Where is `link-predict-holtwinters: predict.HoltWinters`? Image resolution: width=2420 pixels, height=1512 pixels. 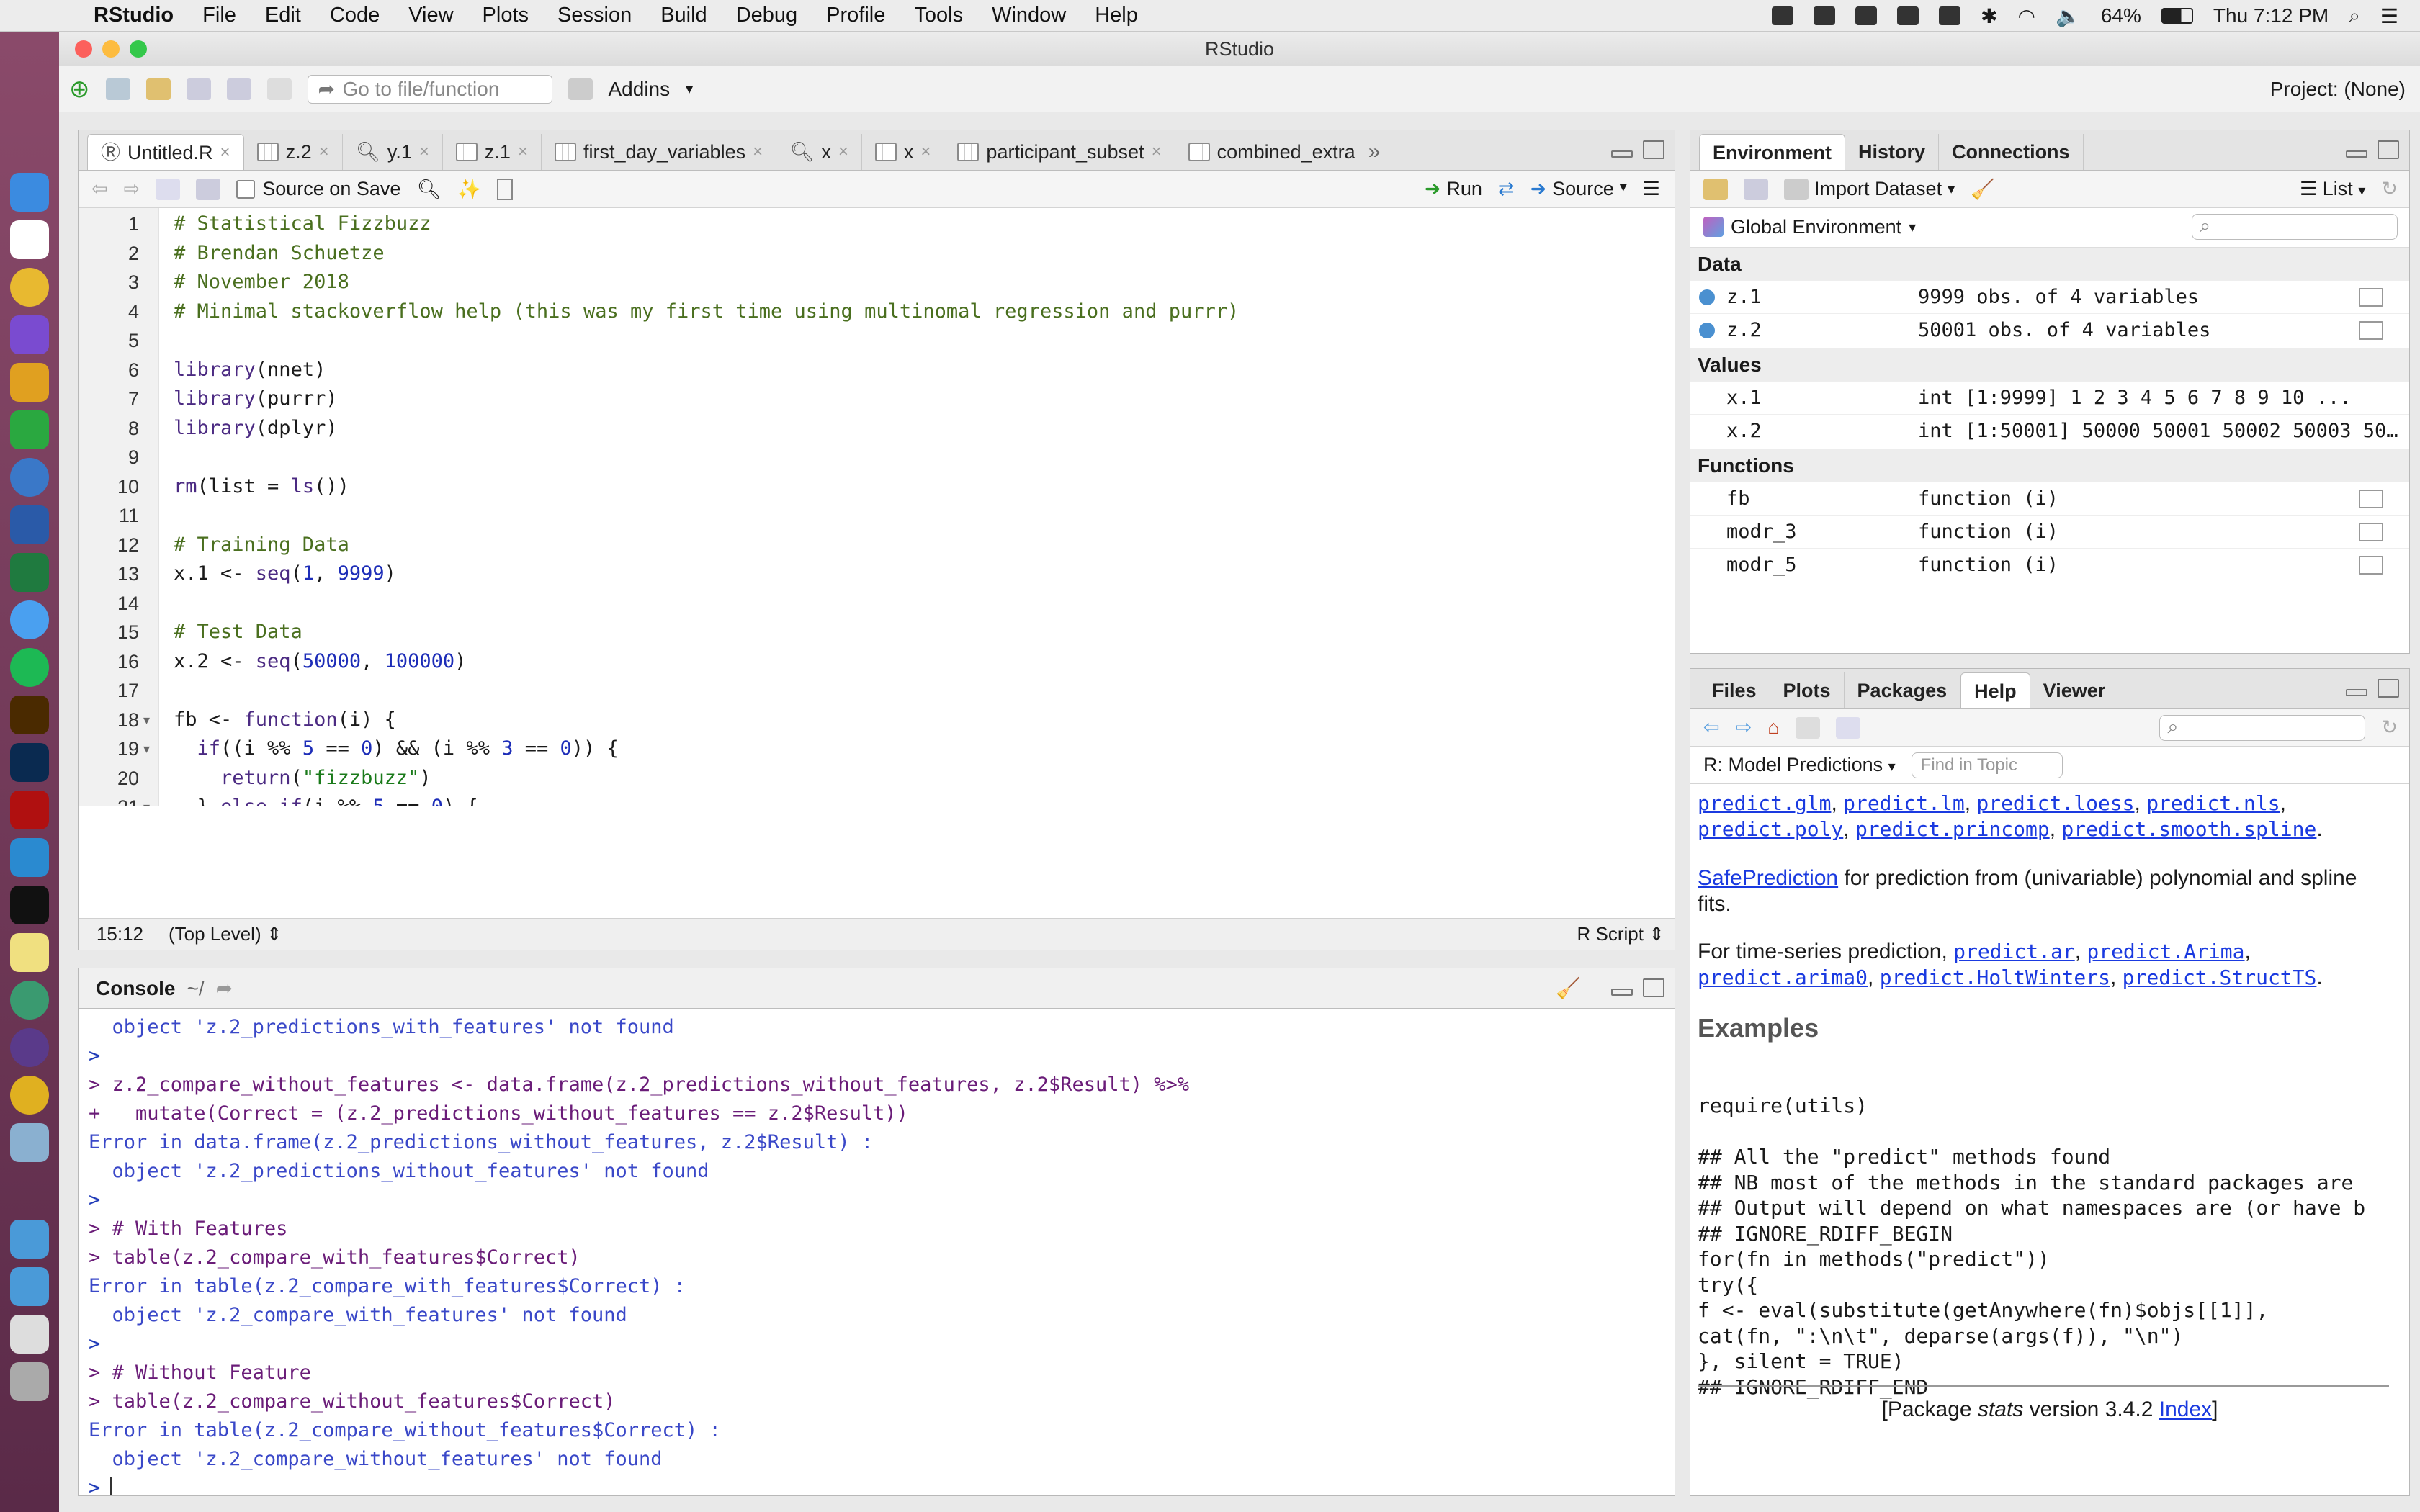
link-predict-holtwinters: predict.HoltWinters is located at coordinates (1995, 977).